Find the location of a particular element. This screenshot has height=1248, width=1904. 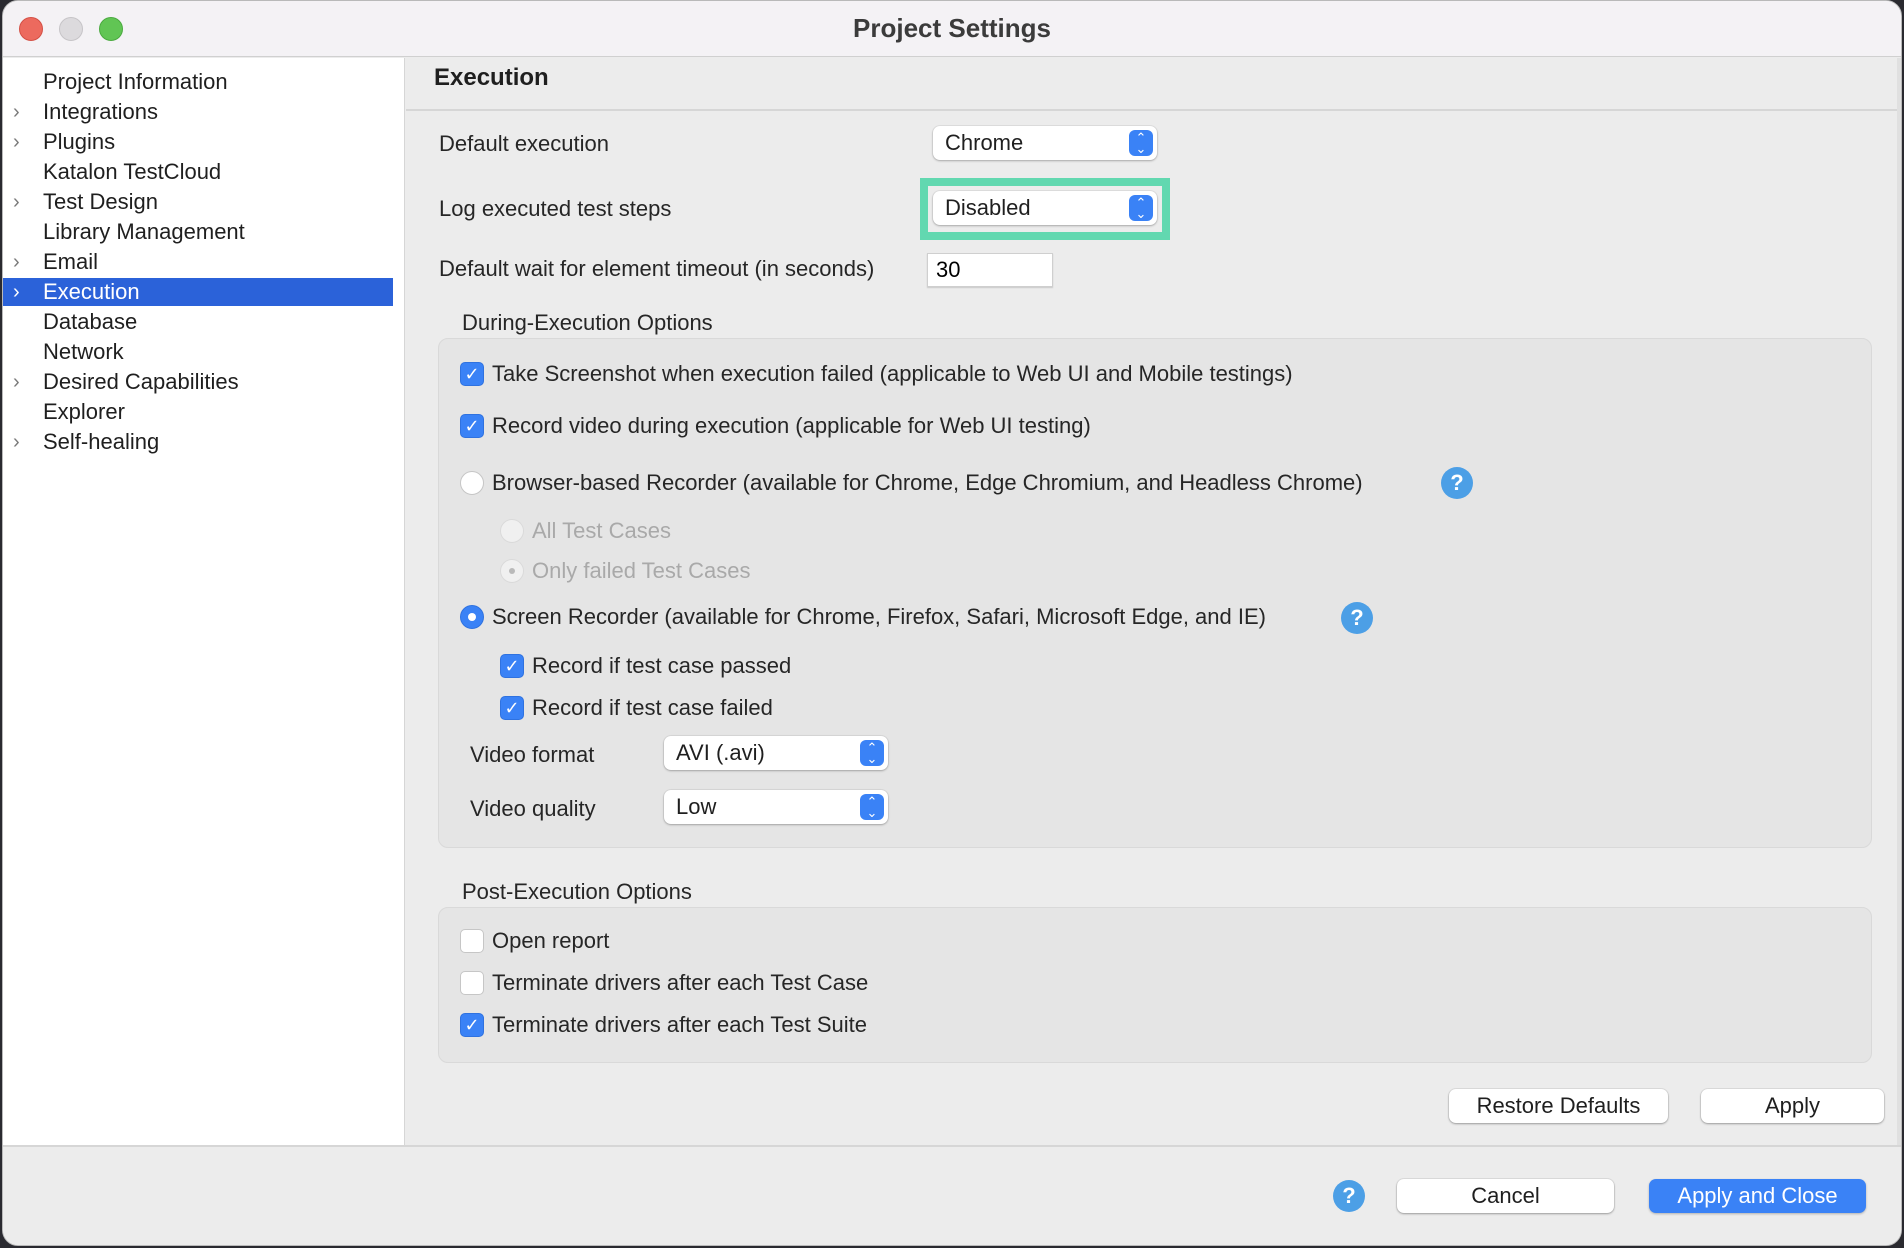

browser-recorder-radio is located at coordinates (472, 483).